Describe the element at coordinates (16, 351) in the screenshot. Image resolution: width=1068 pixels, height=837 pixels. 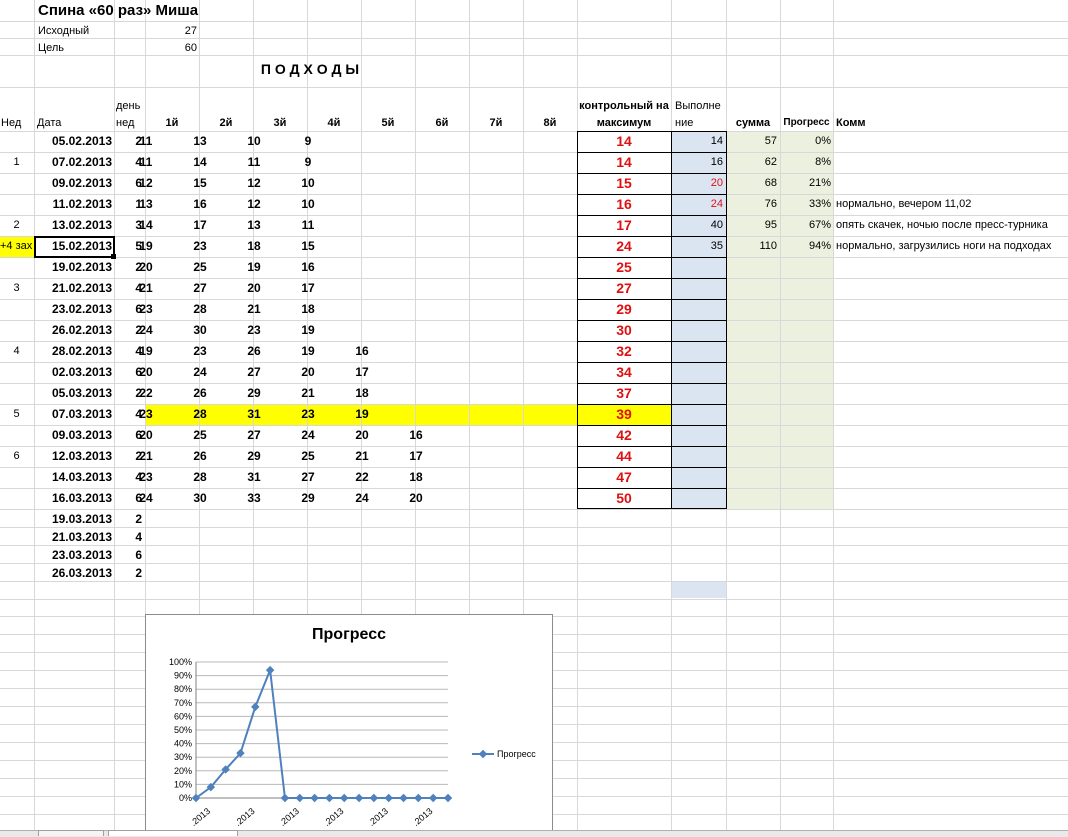
I see `row-week: 4` at that location.